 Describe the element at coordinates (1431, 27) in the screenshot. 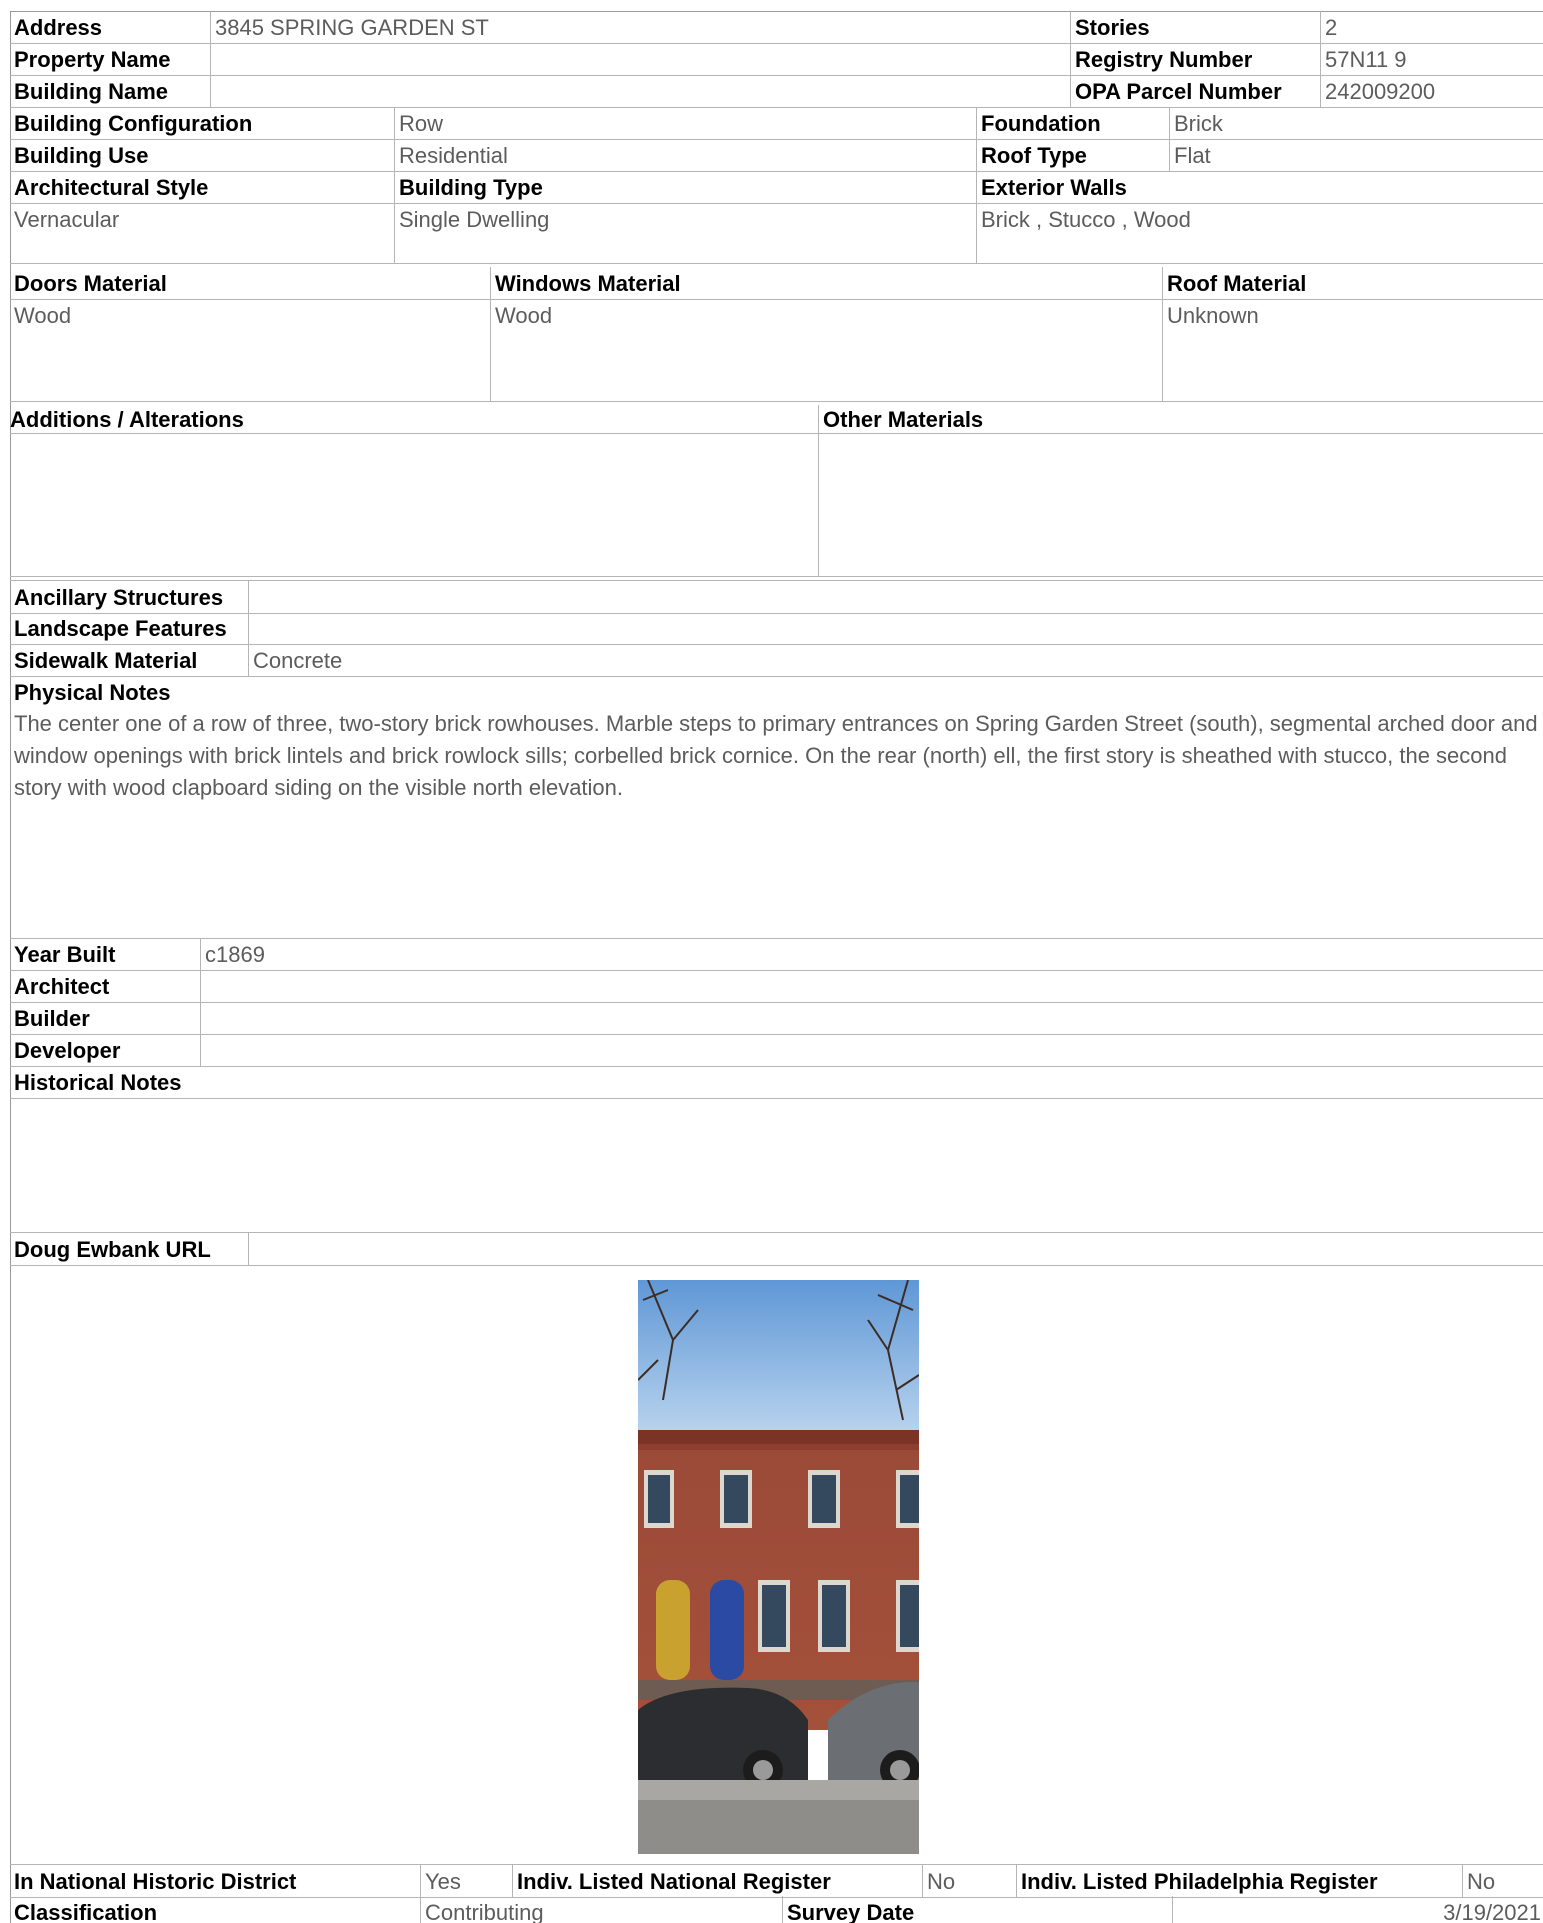

I see `stories-value: 2` at that location.